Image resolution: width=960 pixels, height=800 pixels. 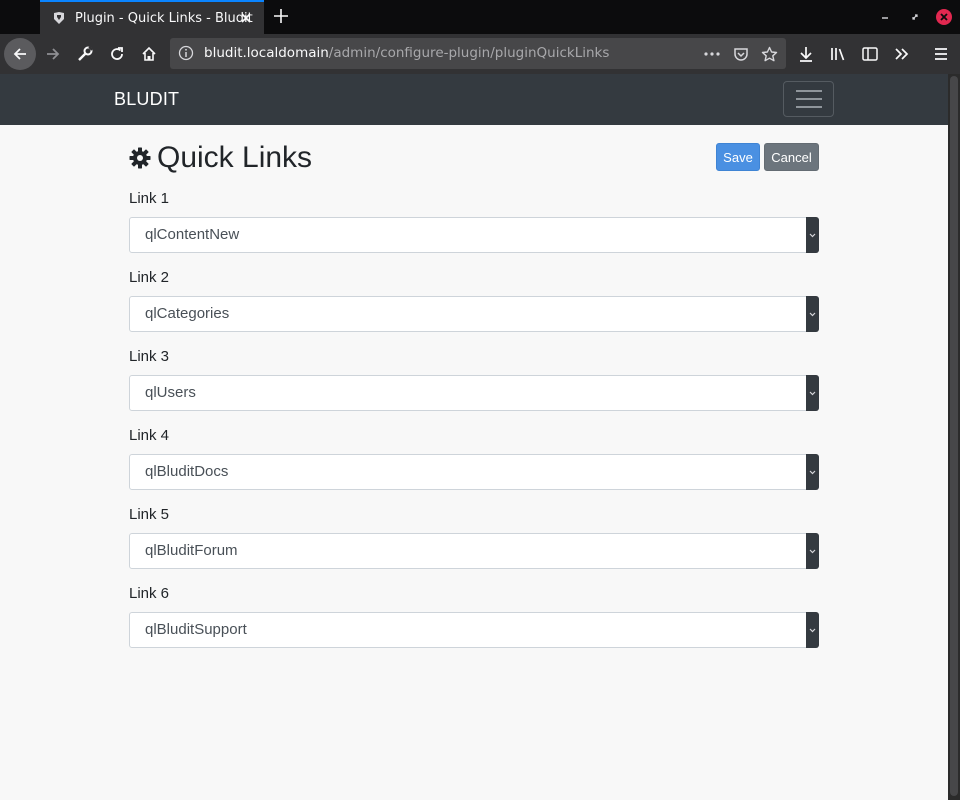 What do you see at coordinates (738, 157) in the screenshot?
I see `save-button: Save` at bounding box center [738, 157].